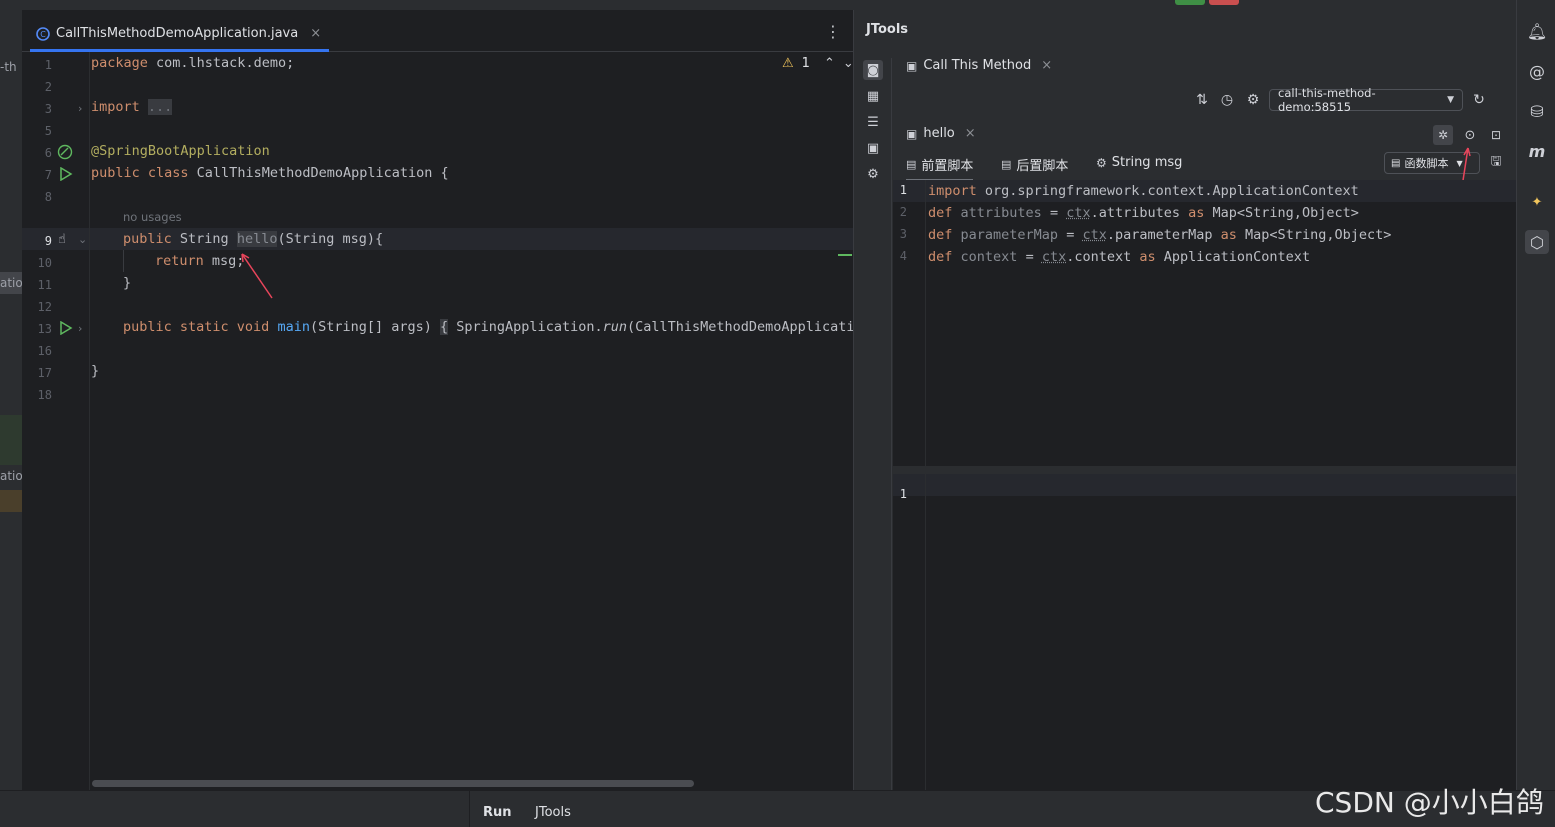 The height and width of the screenshot is (827, 1555). Describe the element at coordinates (829, 63) in the screenshot. I see `chevron-up-icon: ⌃` at that location.